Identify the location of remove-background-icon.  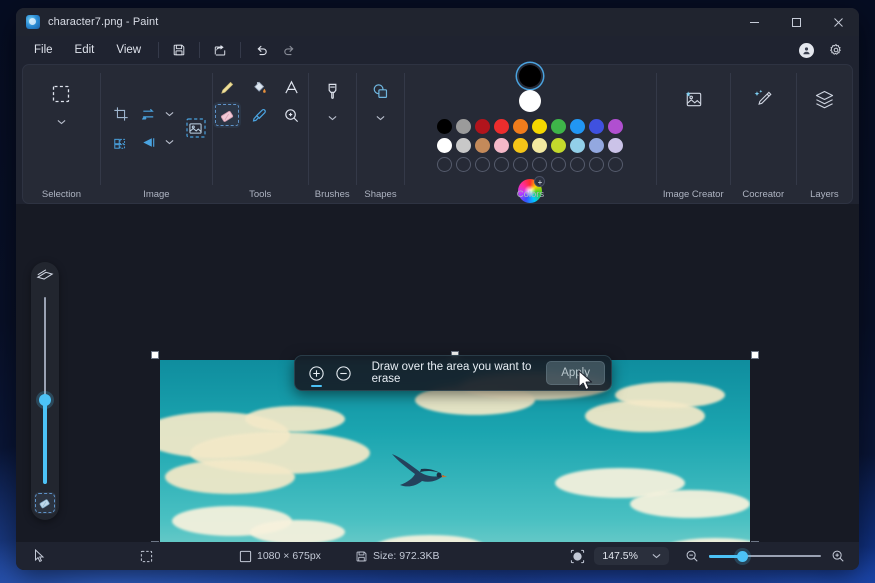
(196, 128).